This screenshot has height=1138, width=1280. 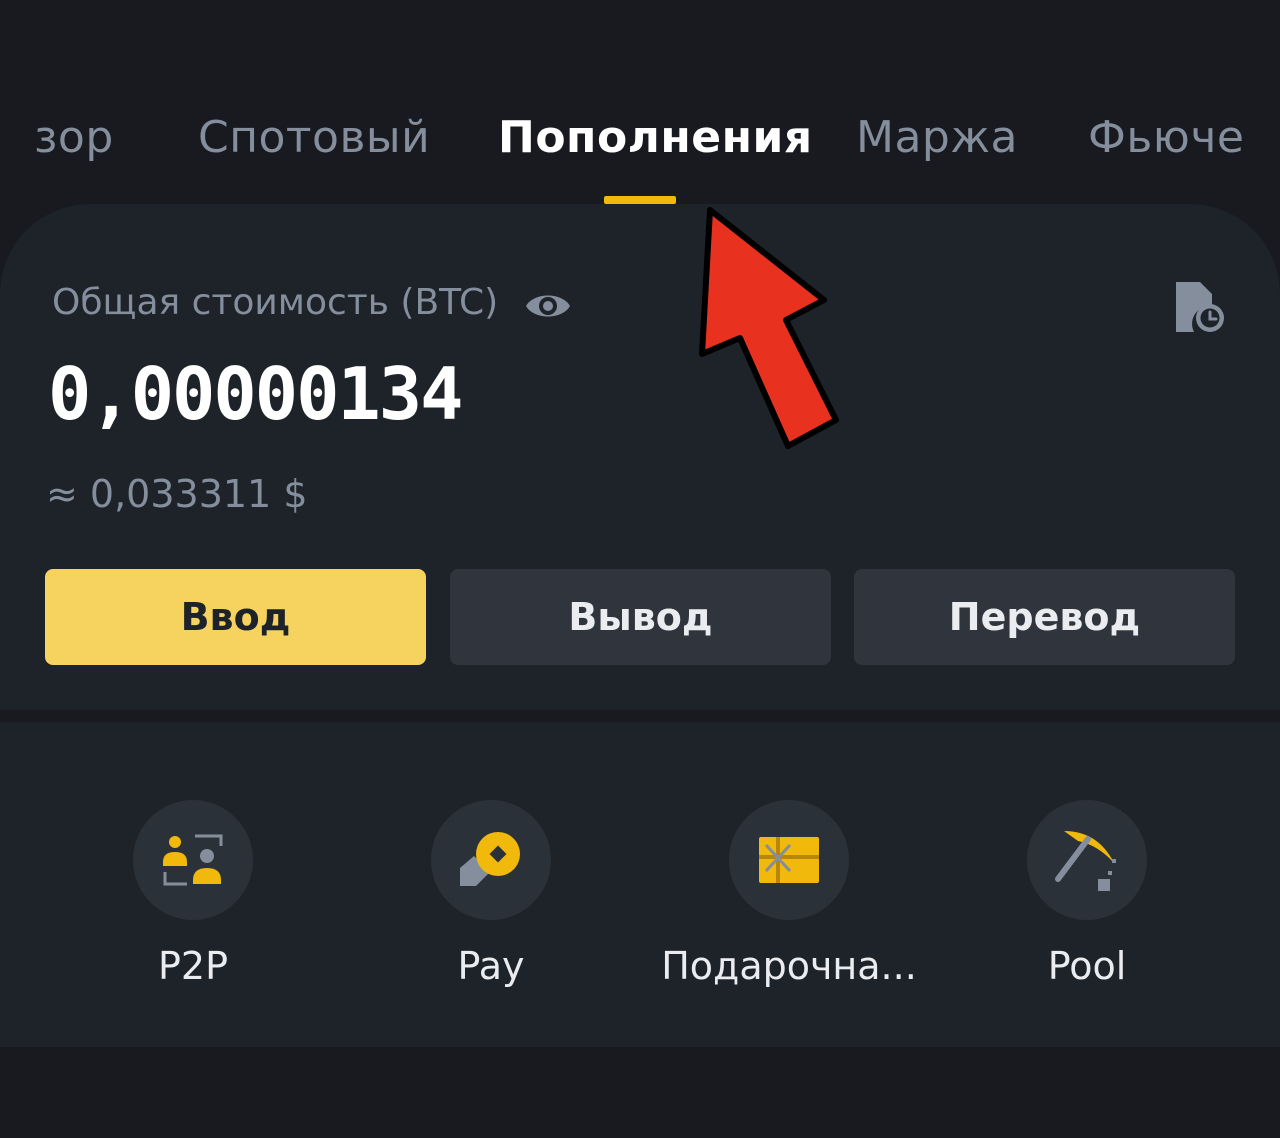 I want to click on pool-pickaxe-icon, so click(x=1087, y=860).